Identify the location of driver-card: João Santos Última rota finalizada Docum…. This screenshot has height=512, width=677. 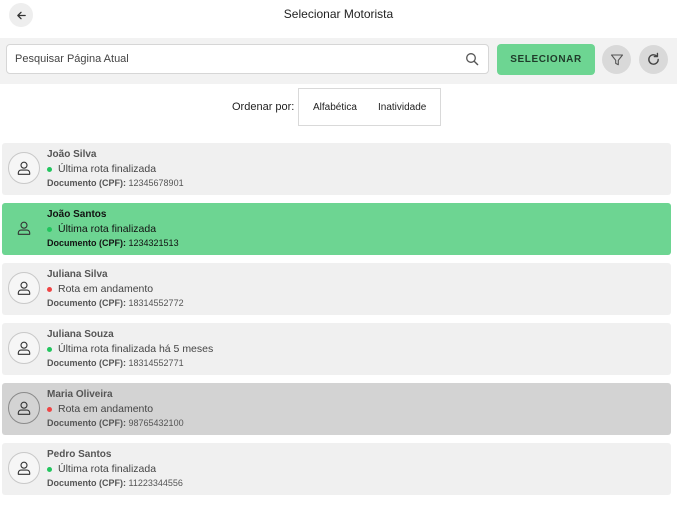
(336, 229).